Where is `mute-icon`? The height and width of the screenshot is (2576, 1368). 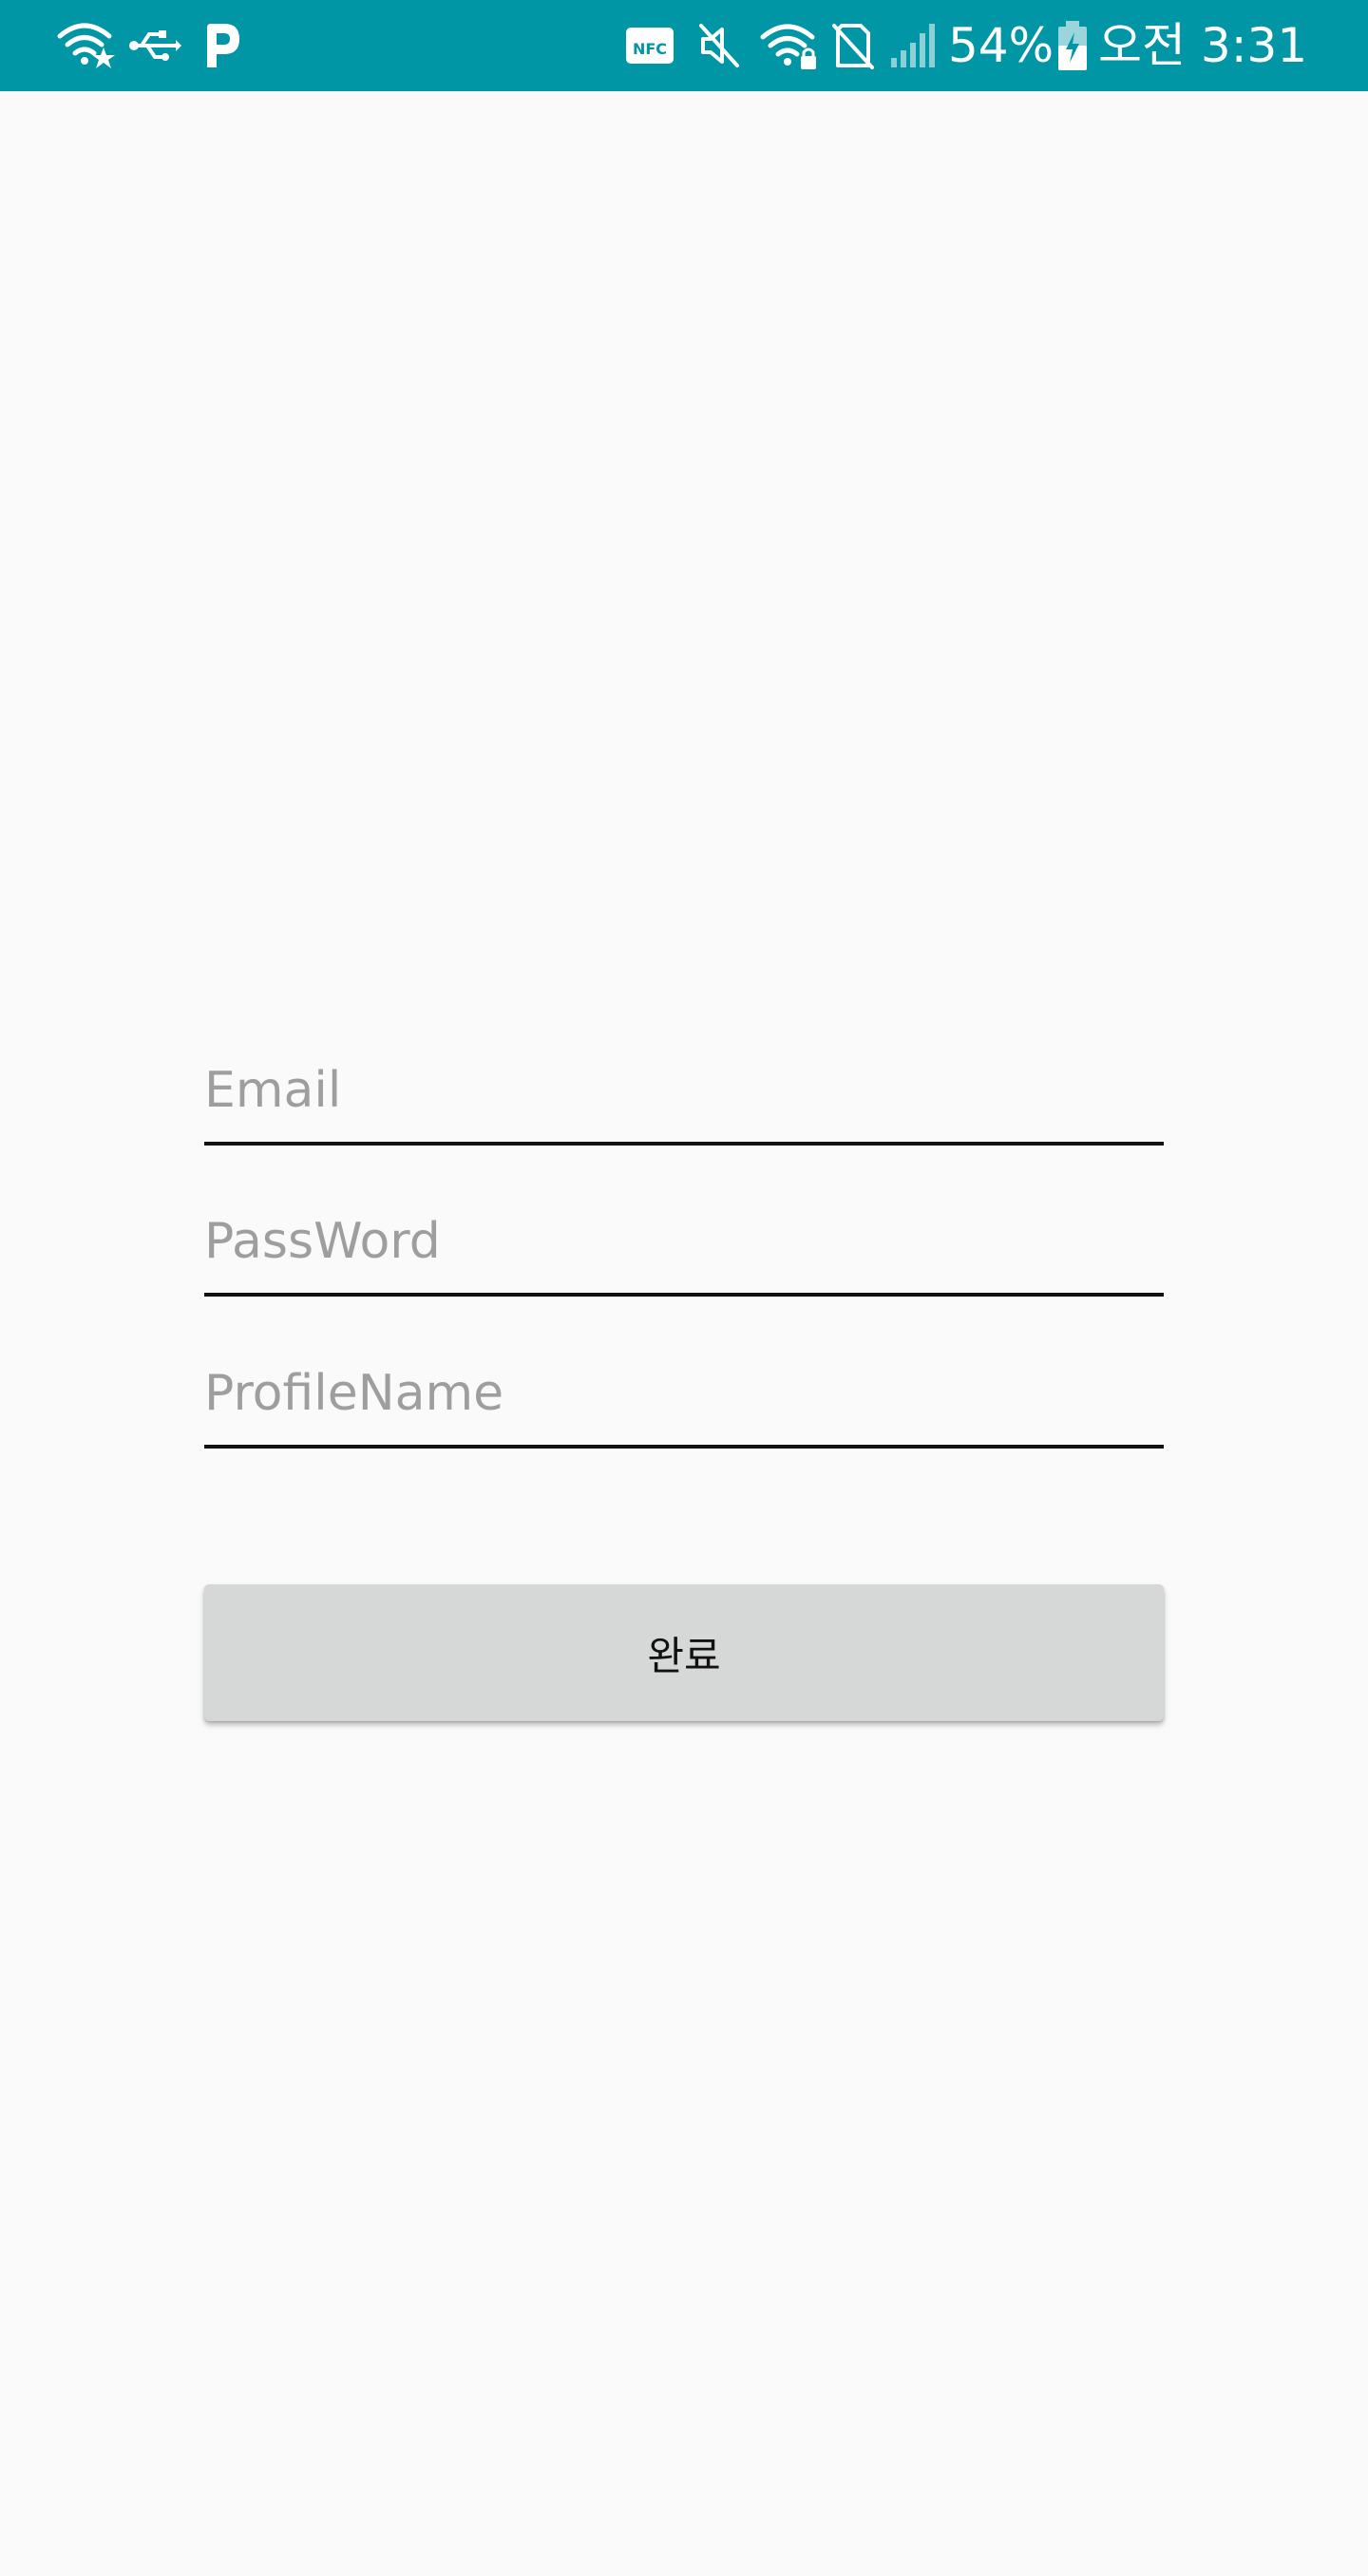 mute-icon is located at coordinates (719, 45).